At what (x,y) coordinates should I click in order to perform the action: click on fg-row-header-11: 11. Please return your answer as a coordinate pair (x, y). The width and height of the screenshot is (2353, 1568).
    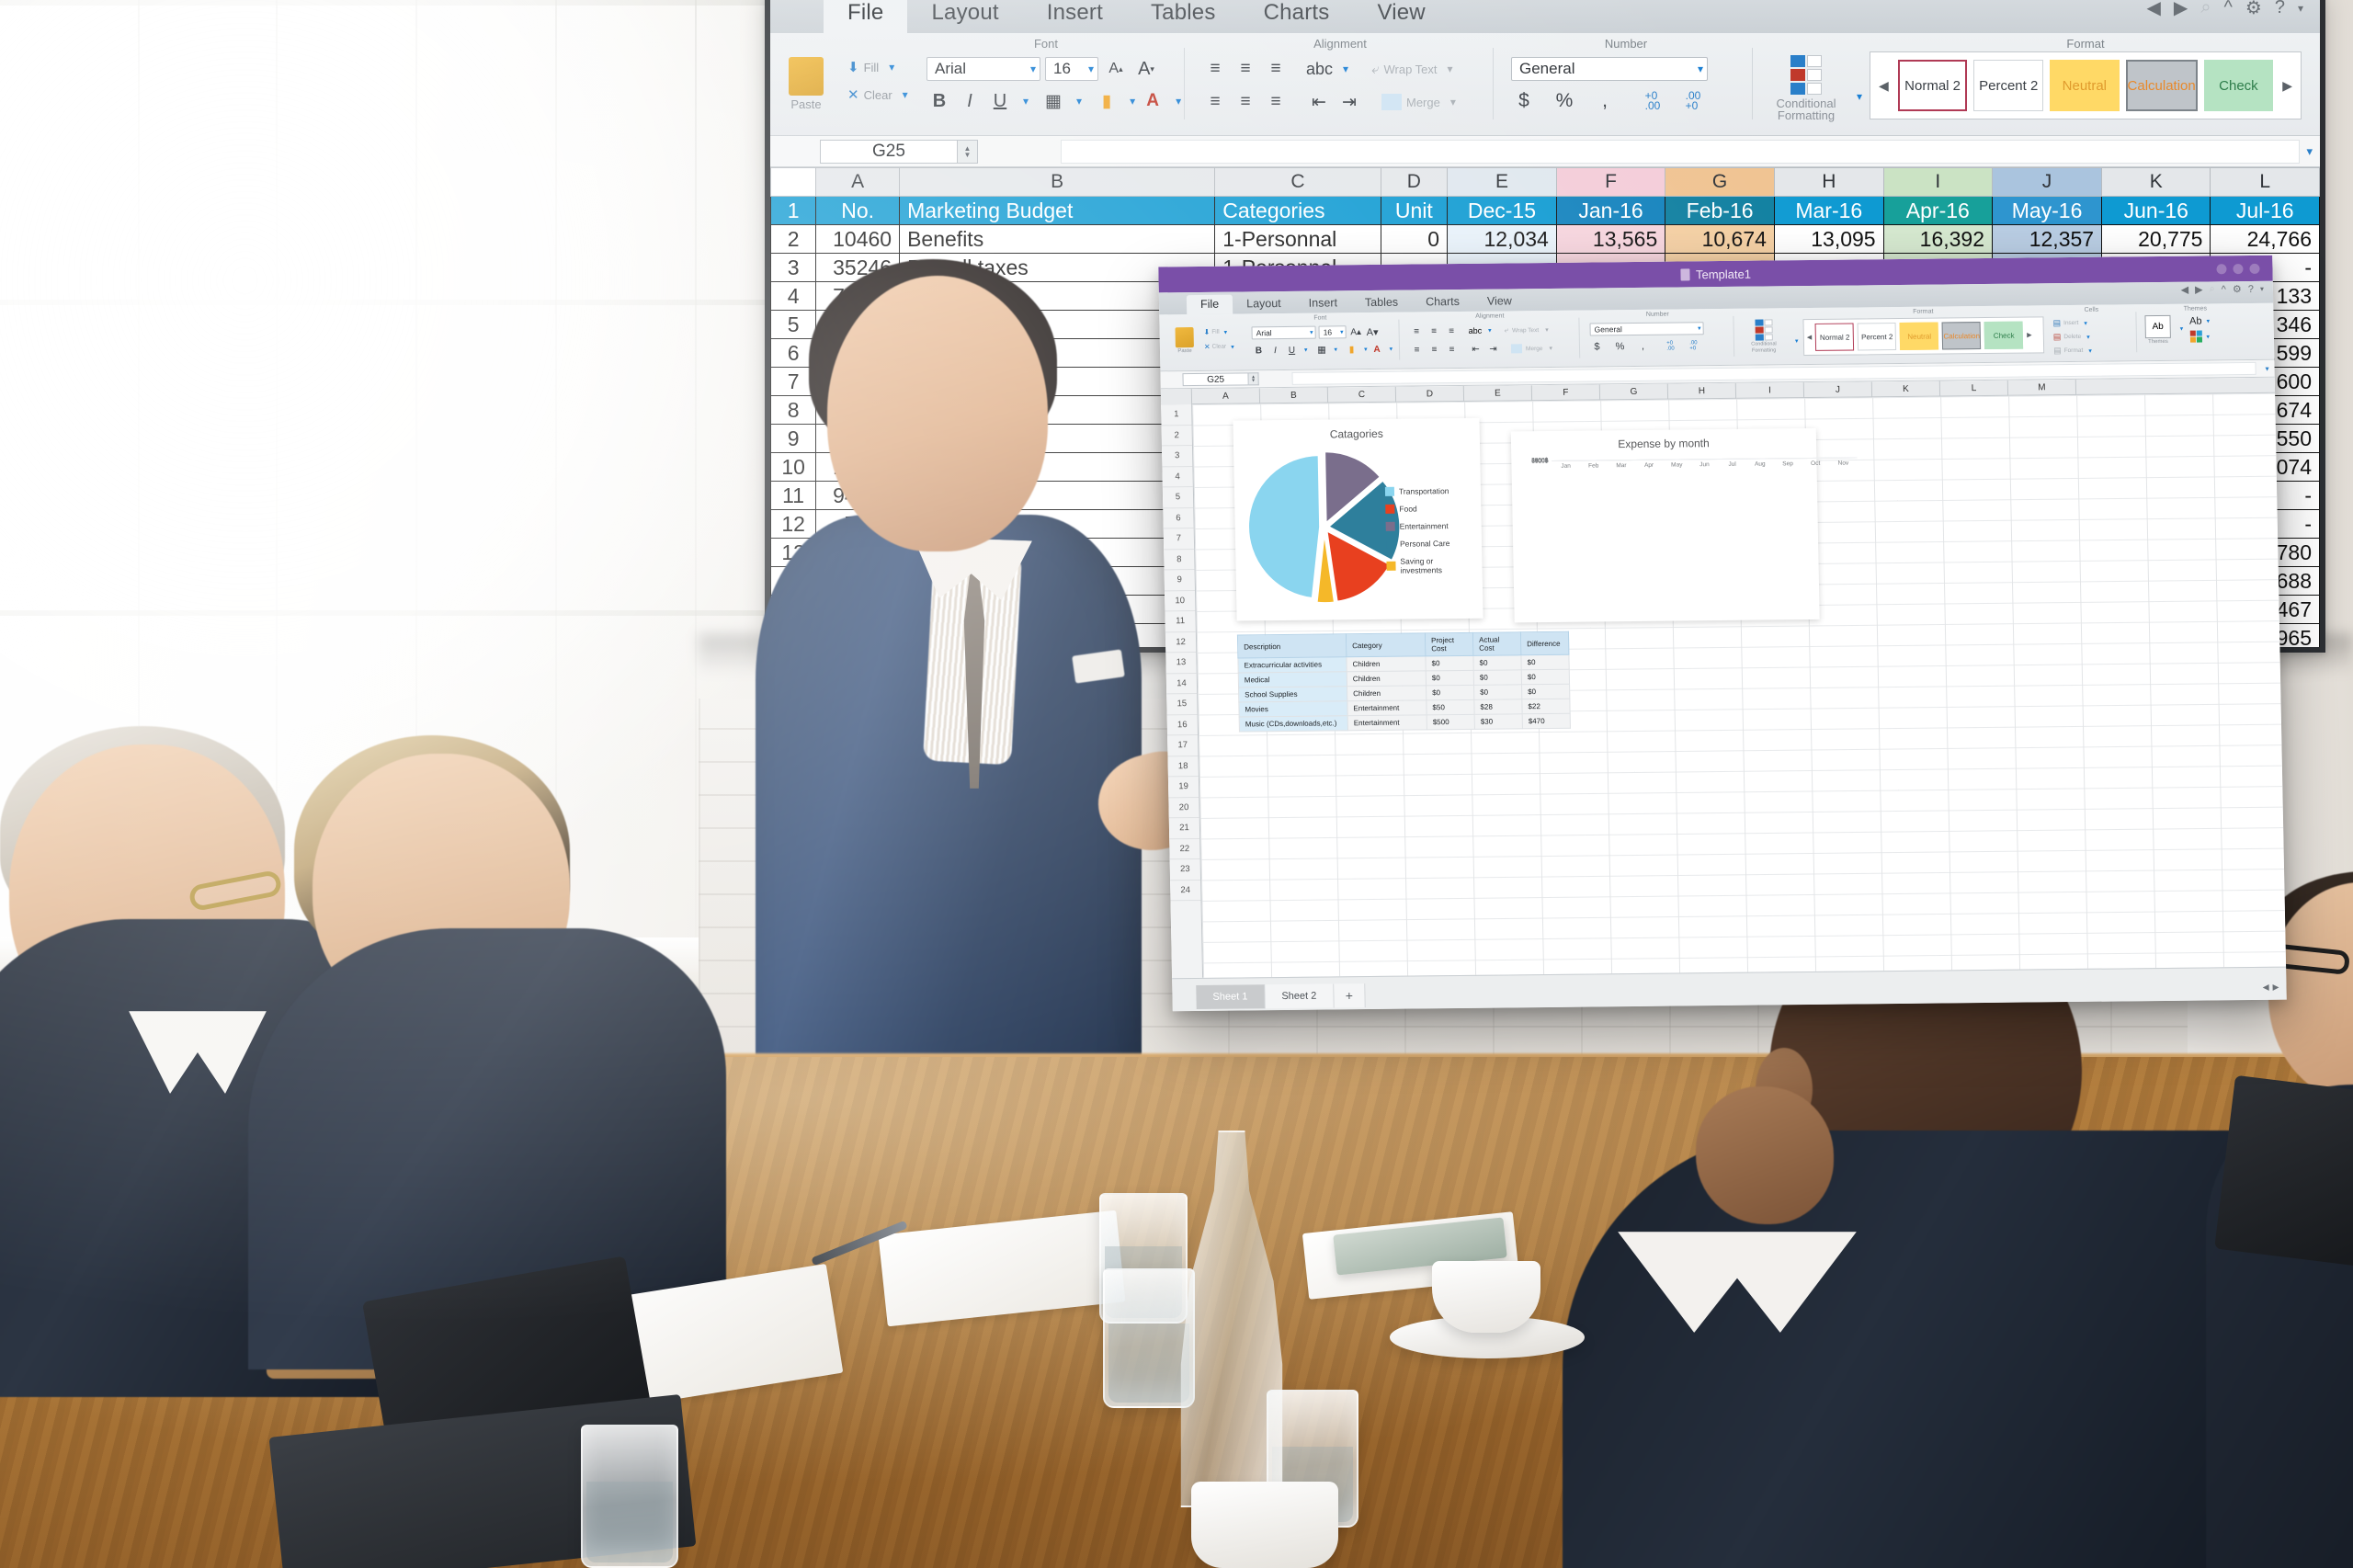
    Looking at the image, I should click on (1180, 621).